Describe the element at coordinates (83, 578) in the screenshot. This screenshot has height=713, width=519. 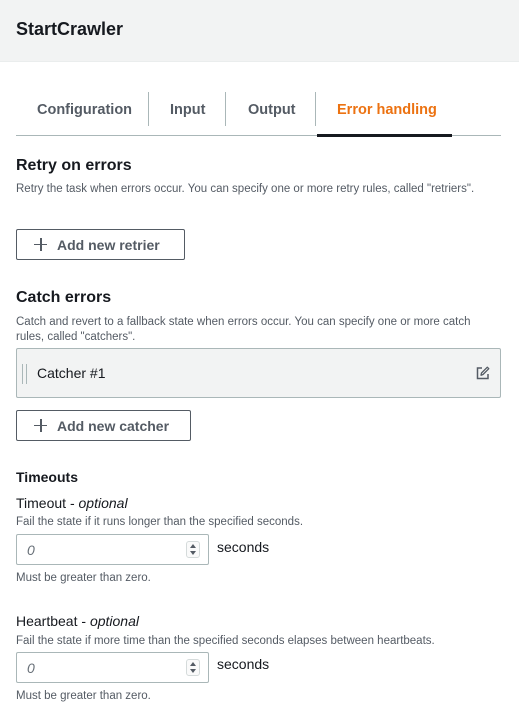
I see `timeout-hint: Must be greater than zero.` at that location.